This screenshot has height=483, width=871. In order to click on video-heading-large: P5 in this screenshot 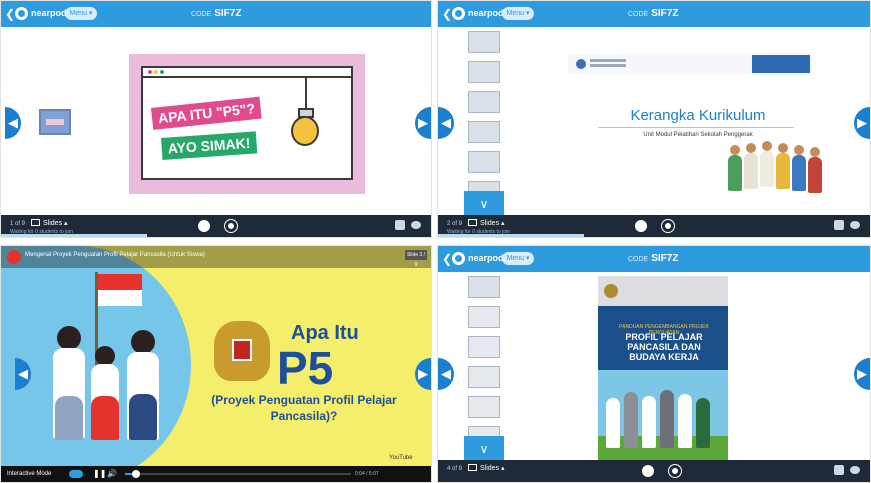, I will do `click(305, 368)`.